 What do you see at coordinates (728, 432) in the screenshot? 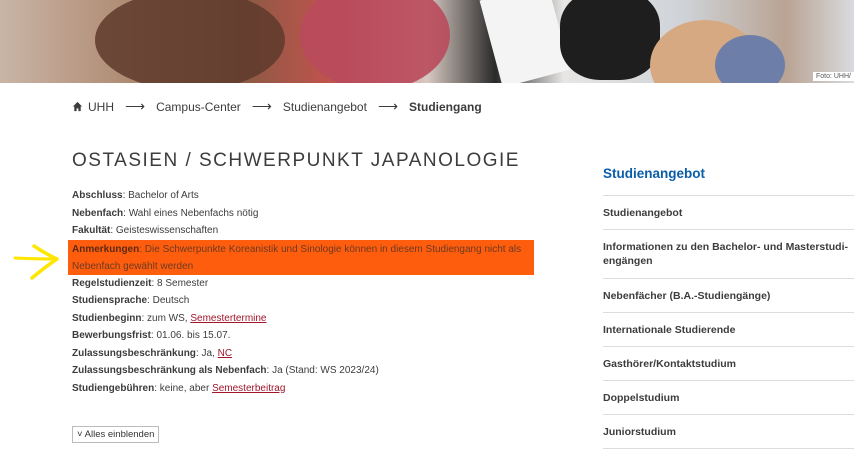
I see `sidebar-item-juniorstudium: Juniorstudium` at bounding box center [728, 432].